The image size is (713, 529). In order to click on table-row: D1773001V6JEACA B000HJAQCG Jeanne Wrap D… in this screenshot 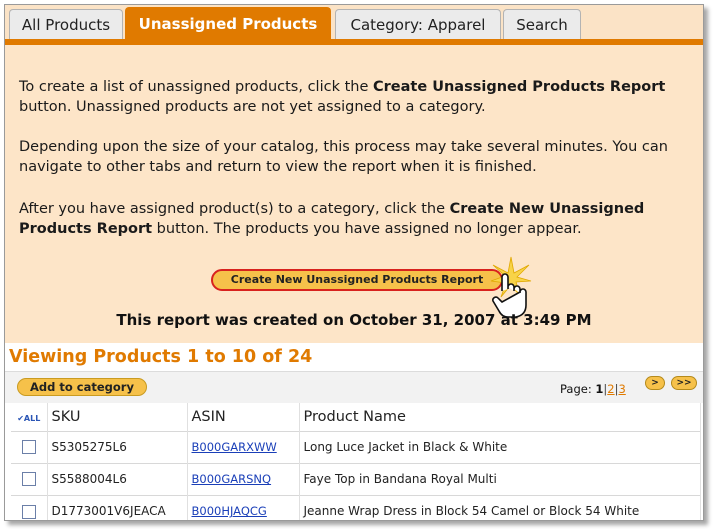, I will do `click(356, 507)`.